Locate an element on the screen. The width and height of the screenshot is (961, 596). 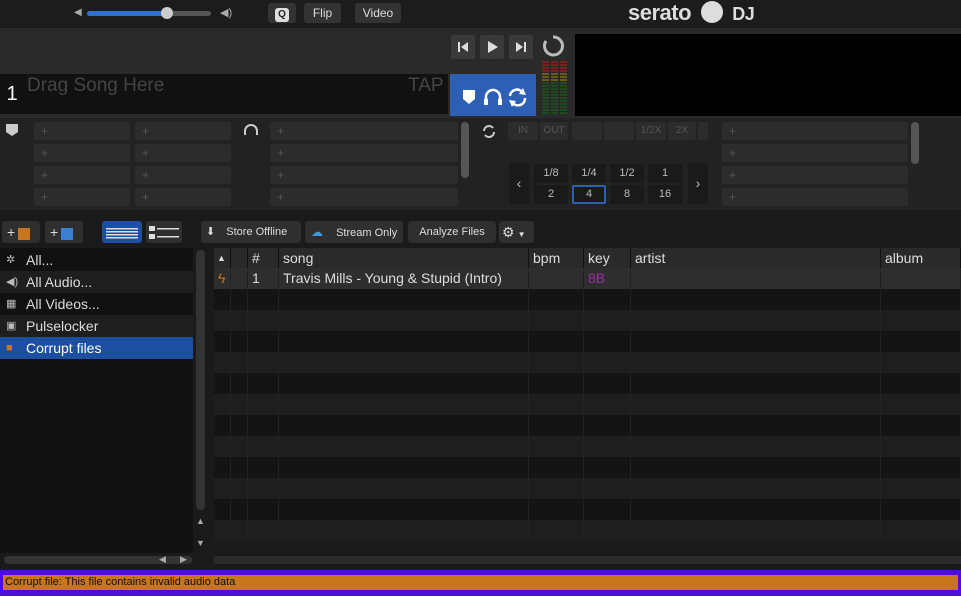
analyze-files-button: Analyze Files is located at coordinates (452, 232).